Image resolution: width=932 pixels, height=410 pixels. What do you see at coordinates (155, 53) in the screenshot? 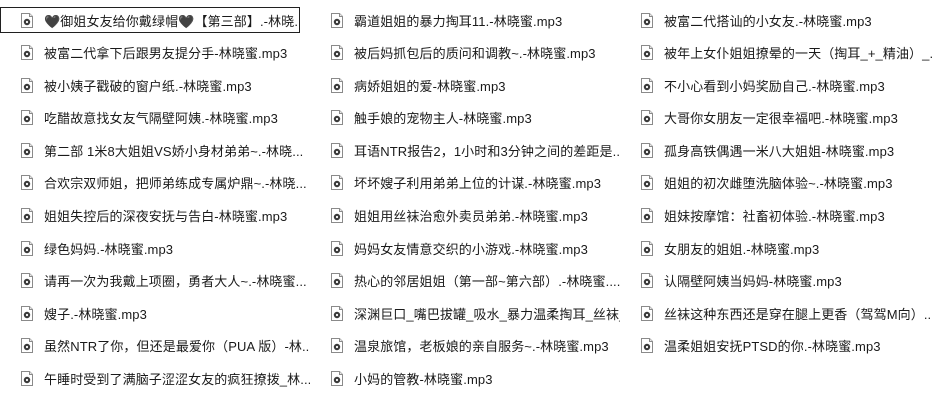
I see `file-item: 被富二代拿下后跟男友提分手-林晓蜜.mp3` at bounding box center [155, 53].